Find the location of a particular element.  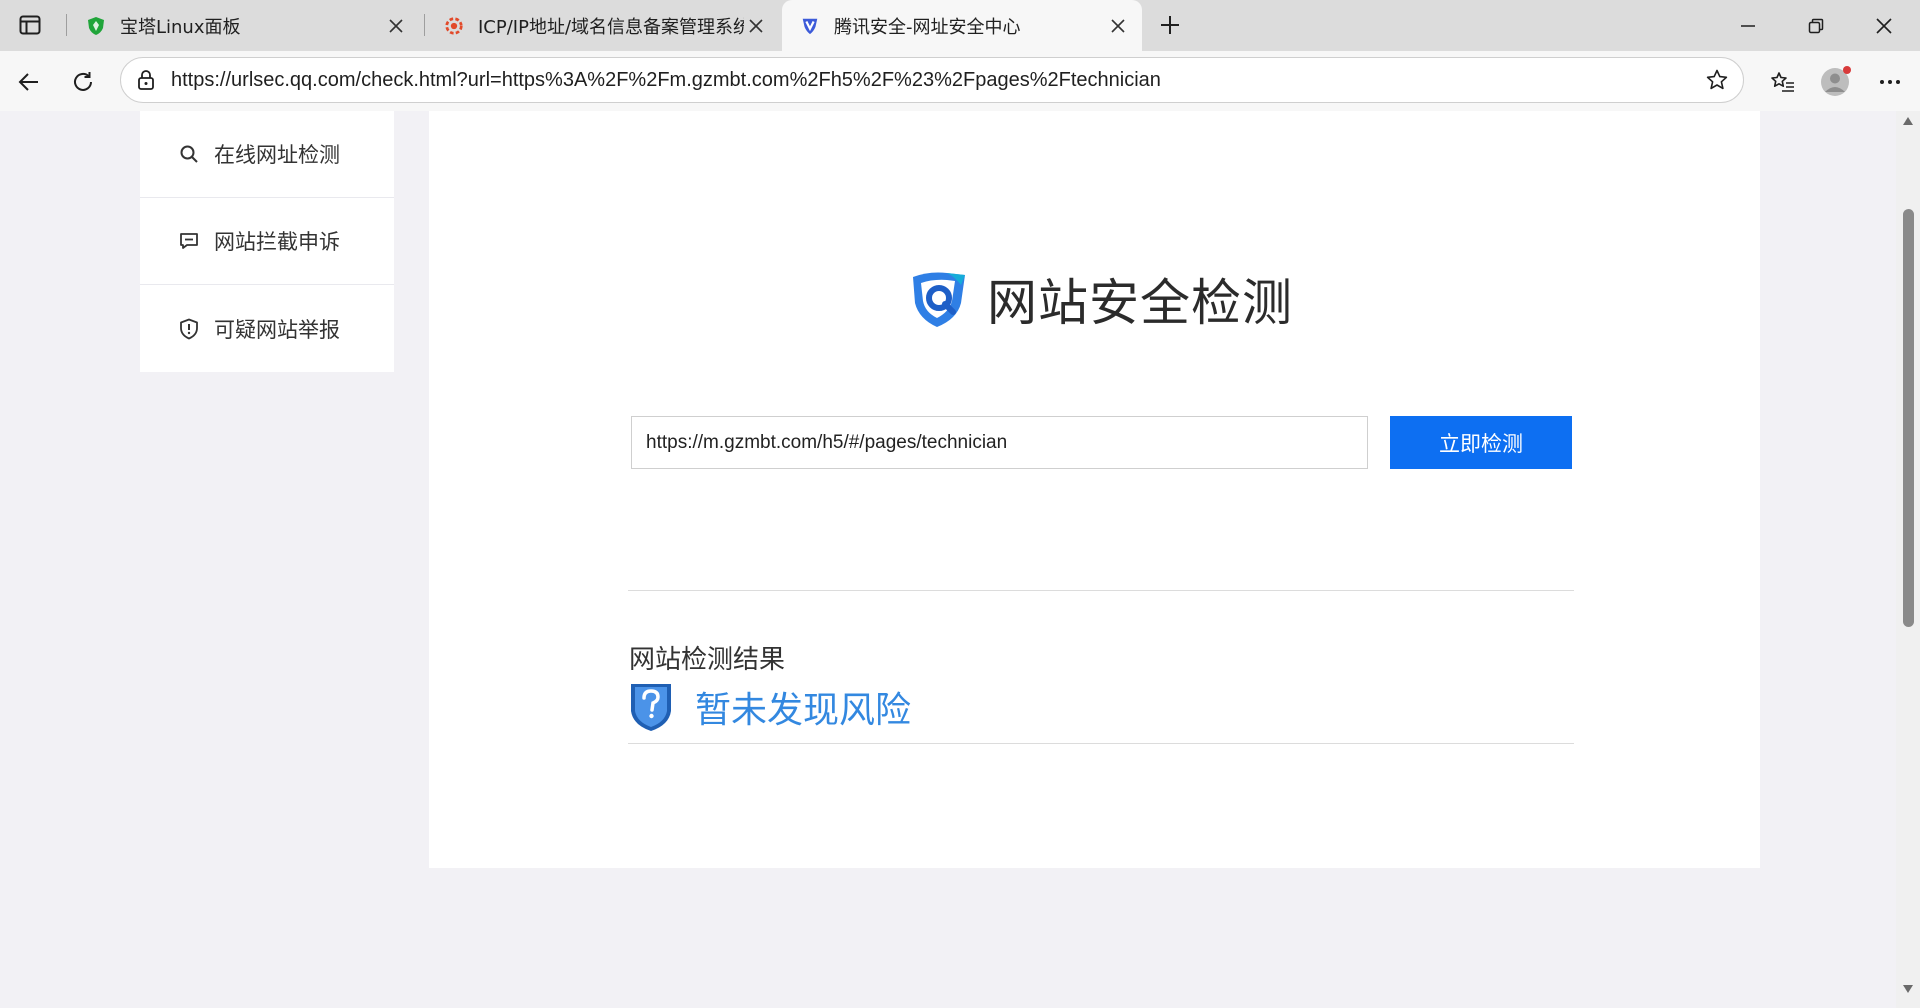

profile-button is located at coordinates (1835, 82).